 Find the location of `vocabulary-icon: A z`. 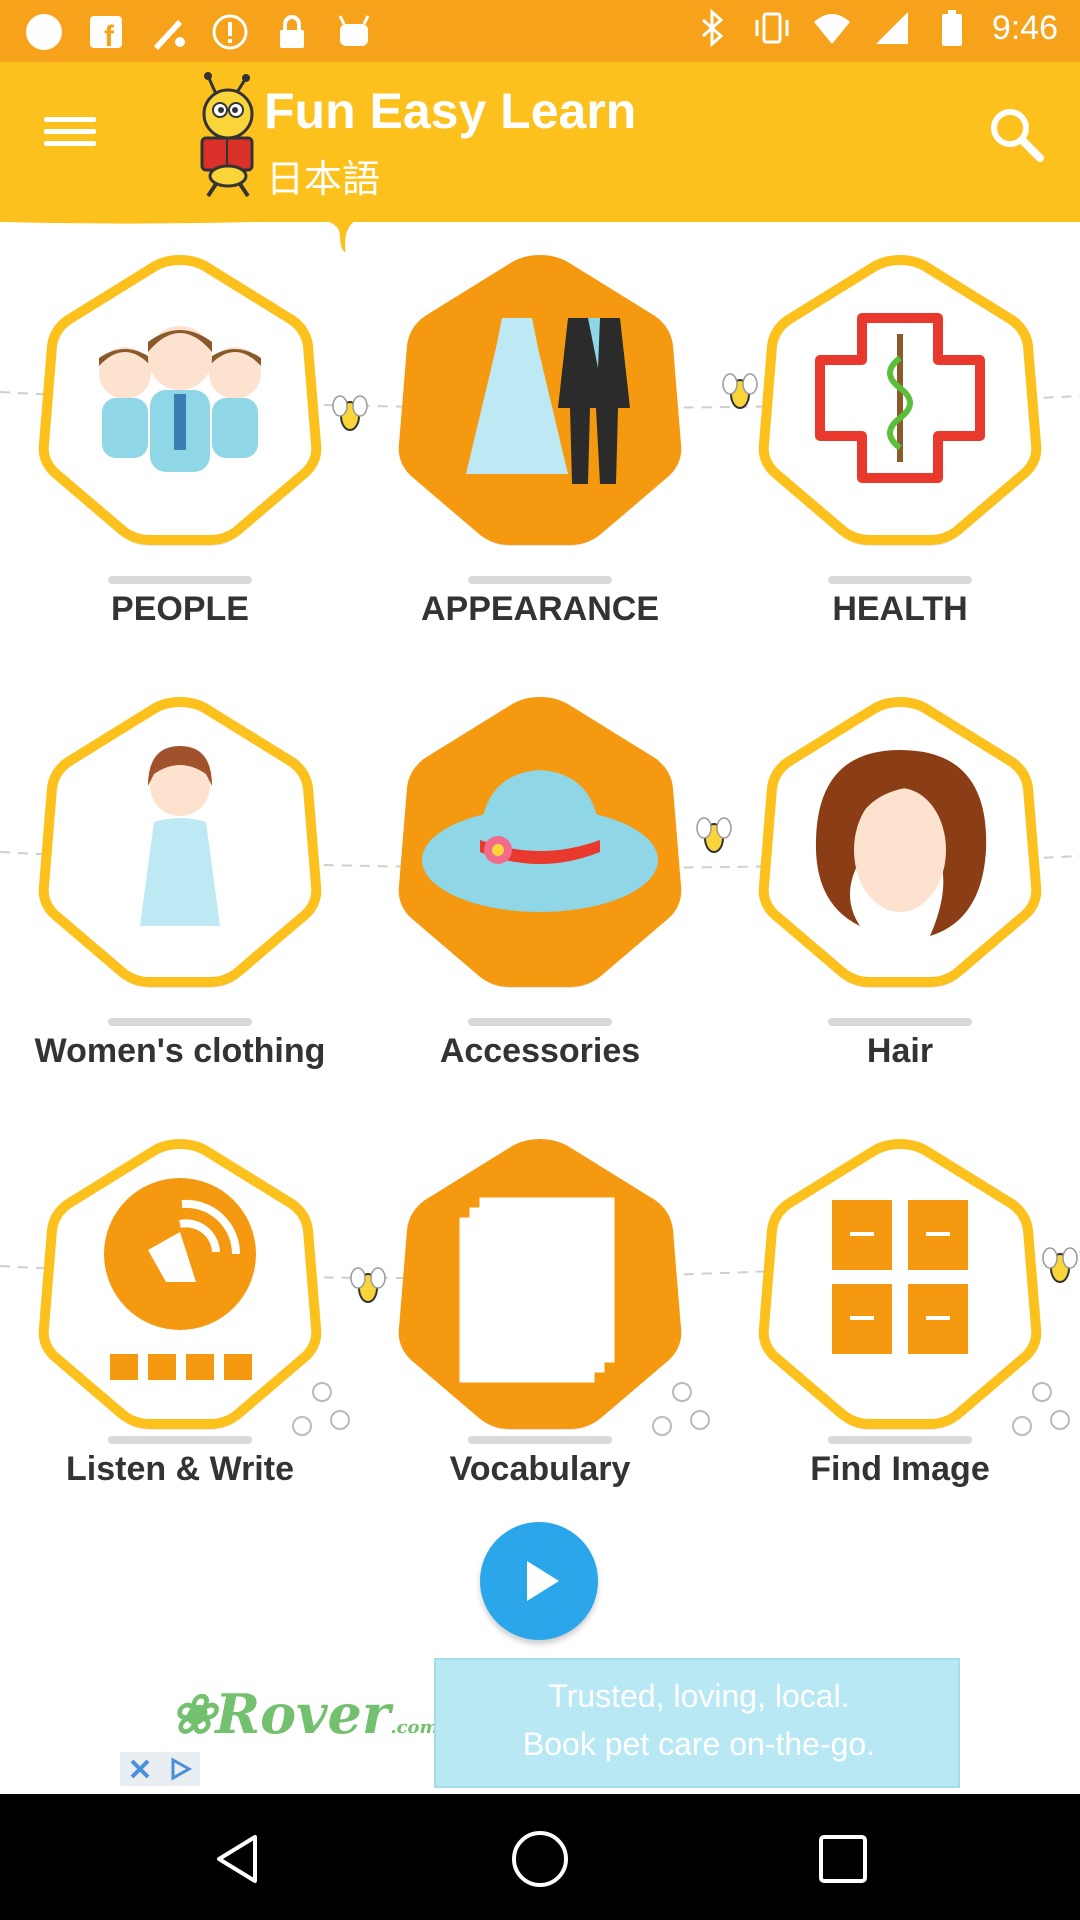

vocabulary-icon: A z is located at coordinates (540, 1284).